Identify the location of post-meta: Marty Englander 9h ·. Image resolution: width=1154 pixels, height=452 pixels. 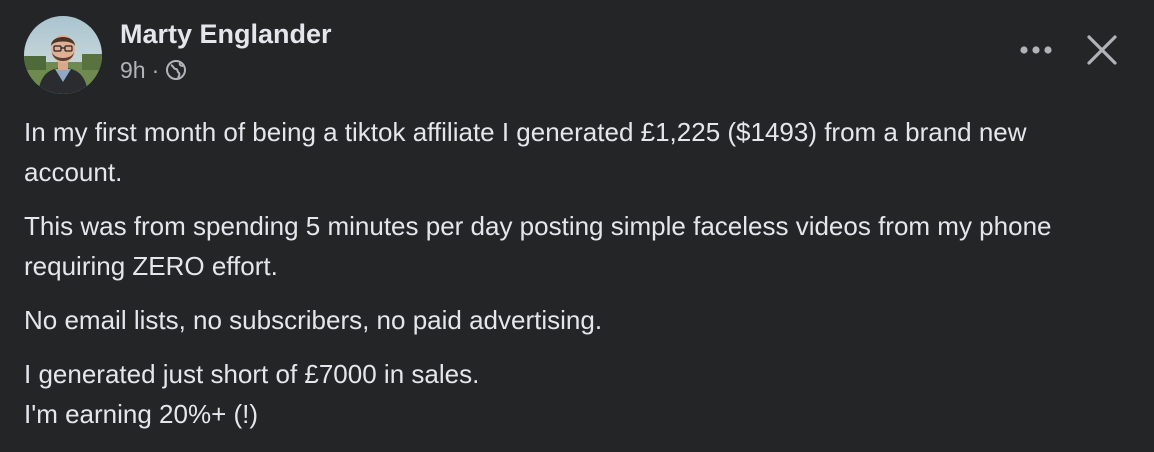
(226, 50).